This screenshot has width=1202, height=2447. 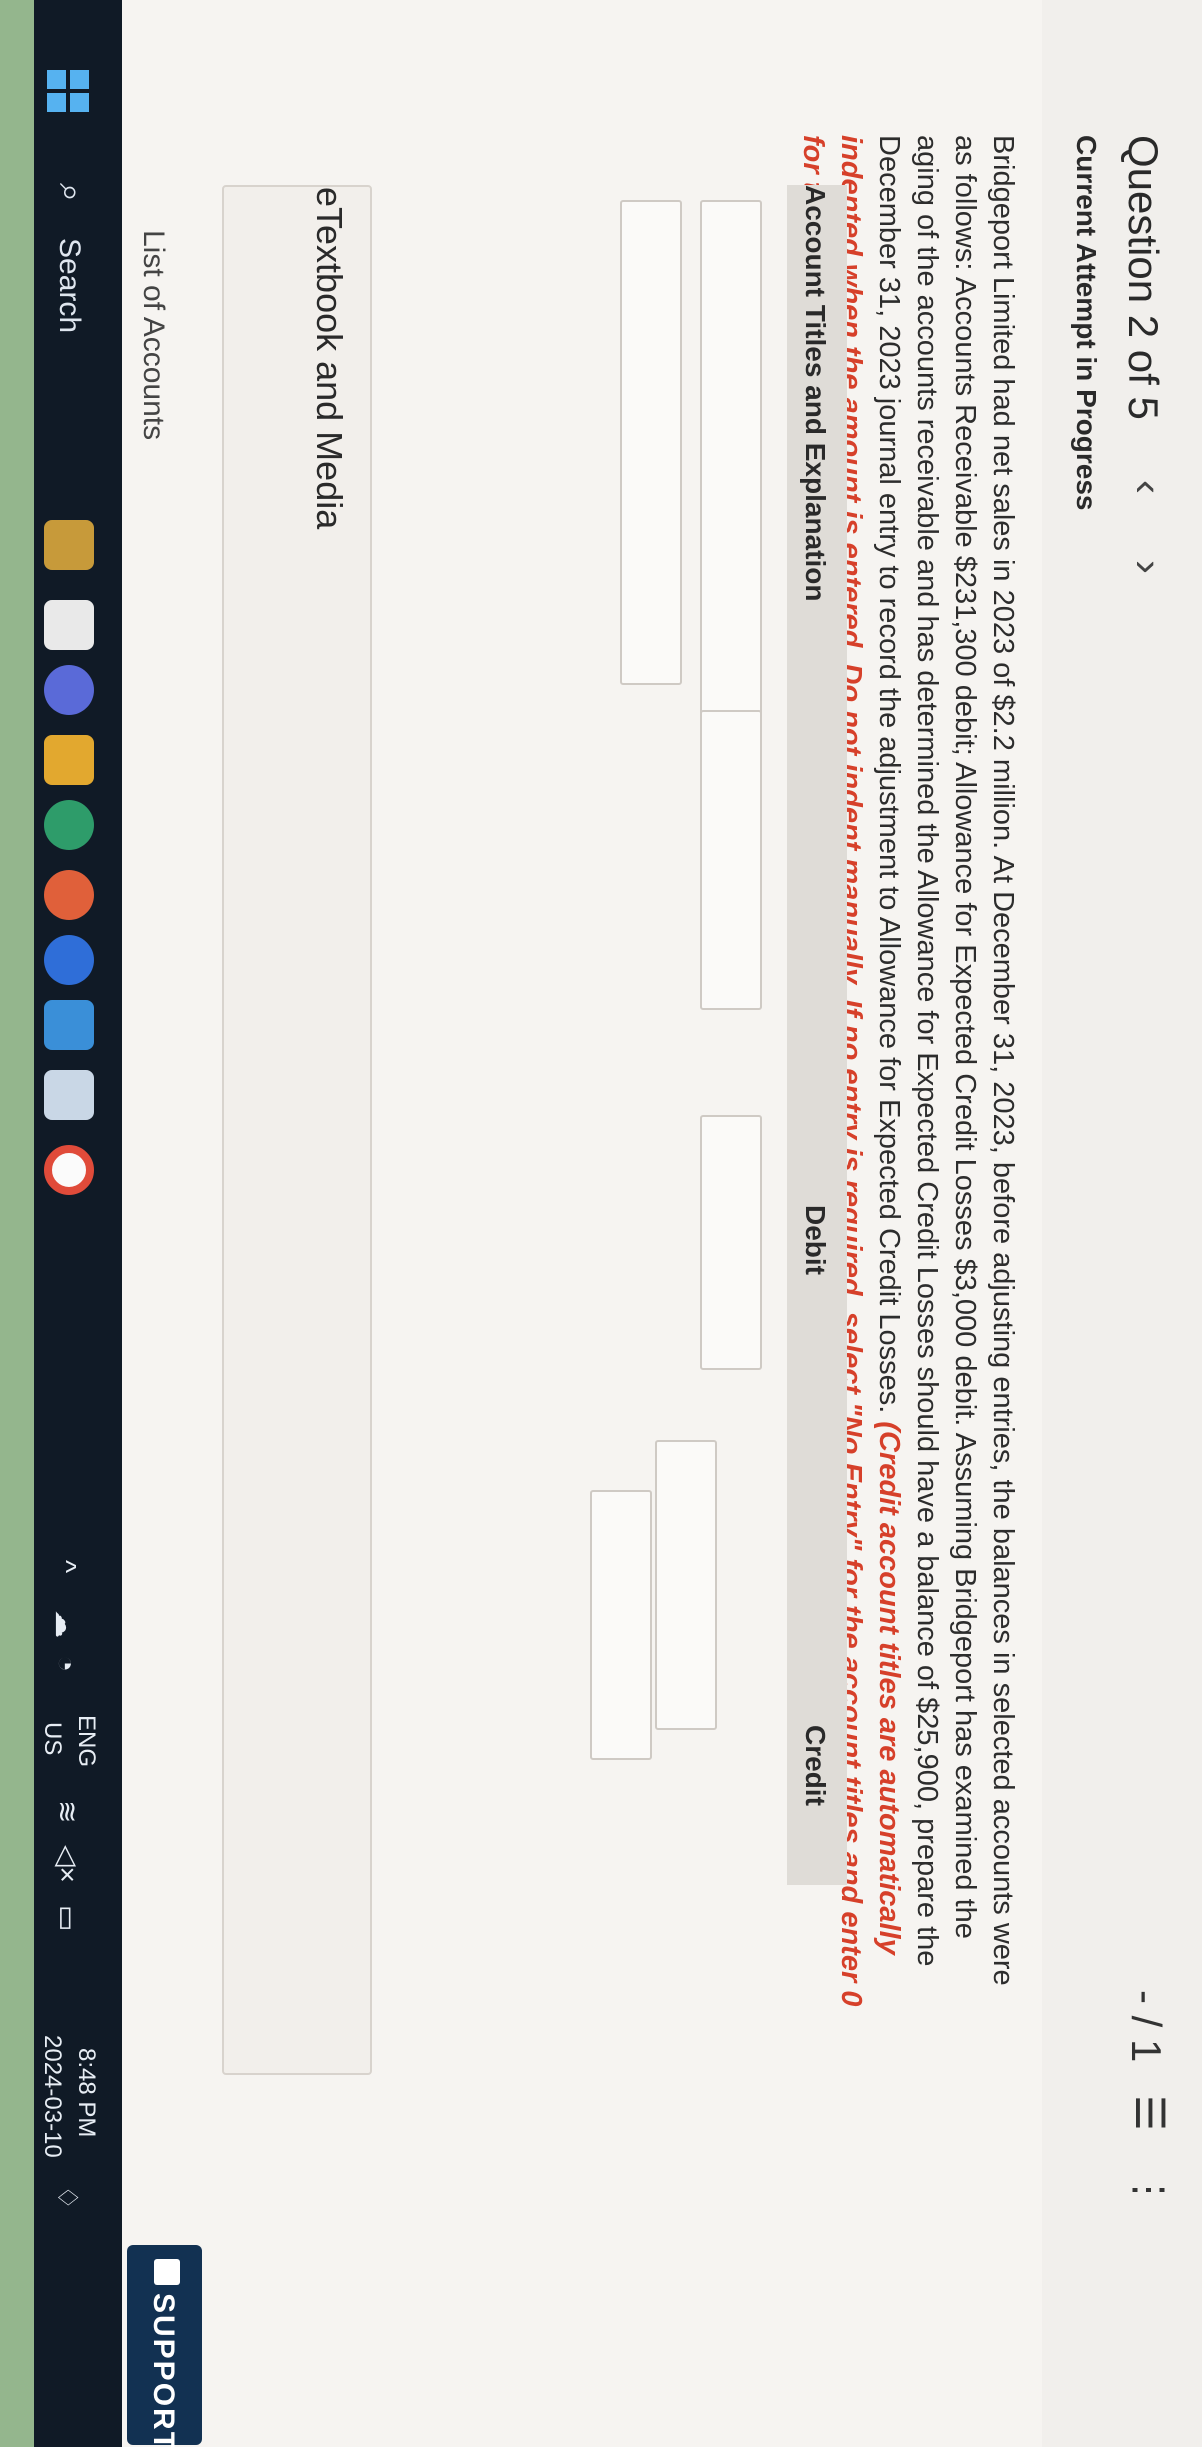 What do you see at coordinates (67, 1811) in the screenshot?
I see `wifi-icon: ≋` at bounding box center [67, 1811].